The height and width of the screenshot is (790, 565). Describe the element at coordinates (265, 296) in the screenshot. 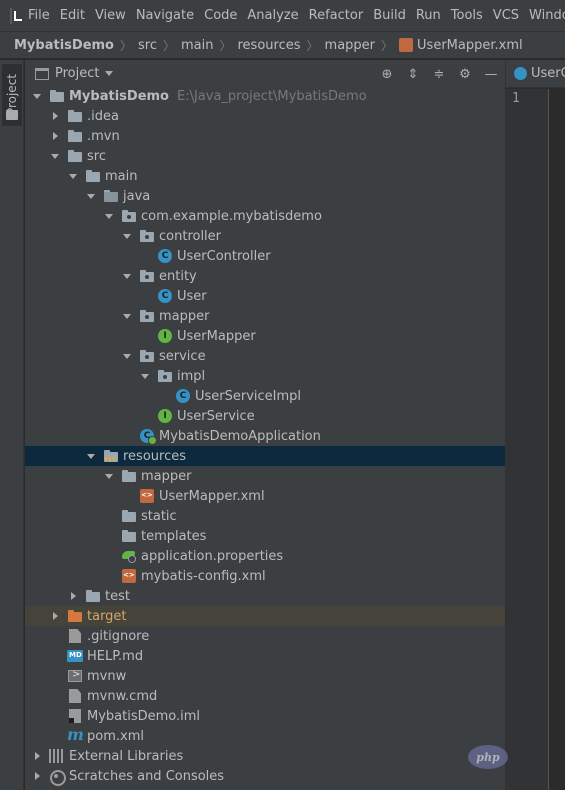

I see `tree-row: C User` at that location.